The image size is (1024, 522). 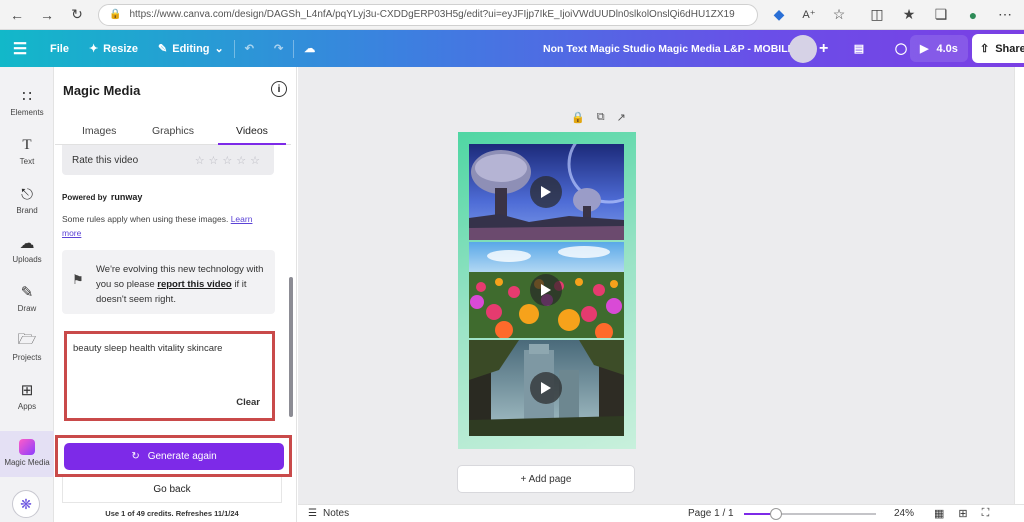 I want to click on rail-item-uploads: ☁ Uploads, so click(x=27, y=249).